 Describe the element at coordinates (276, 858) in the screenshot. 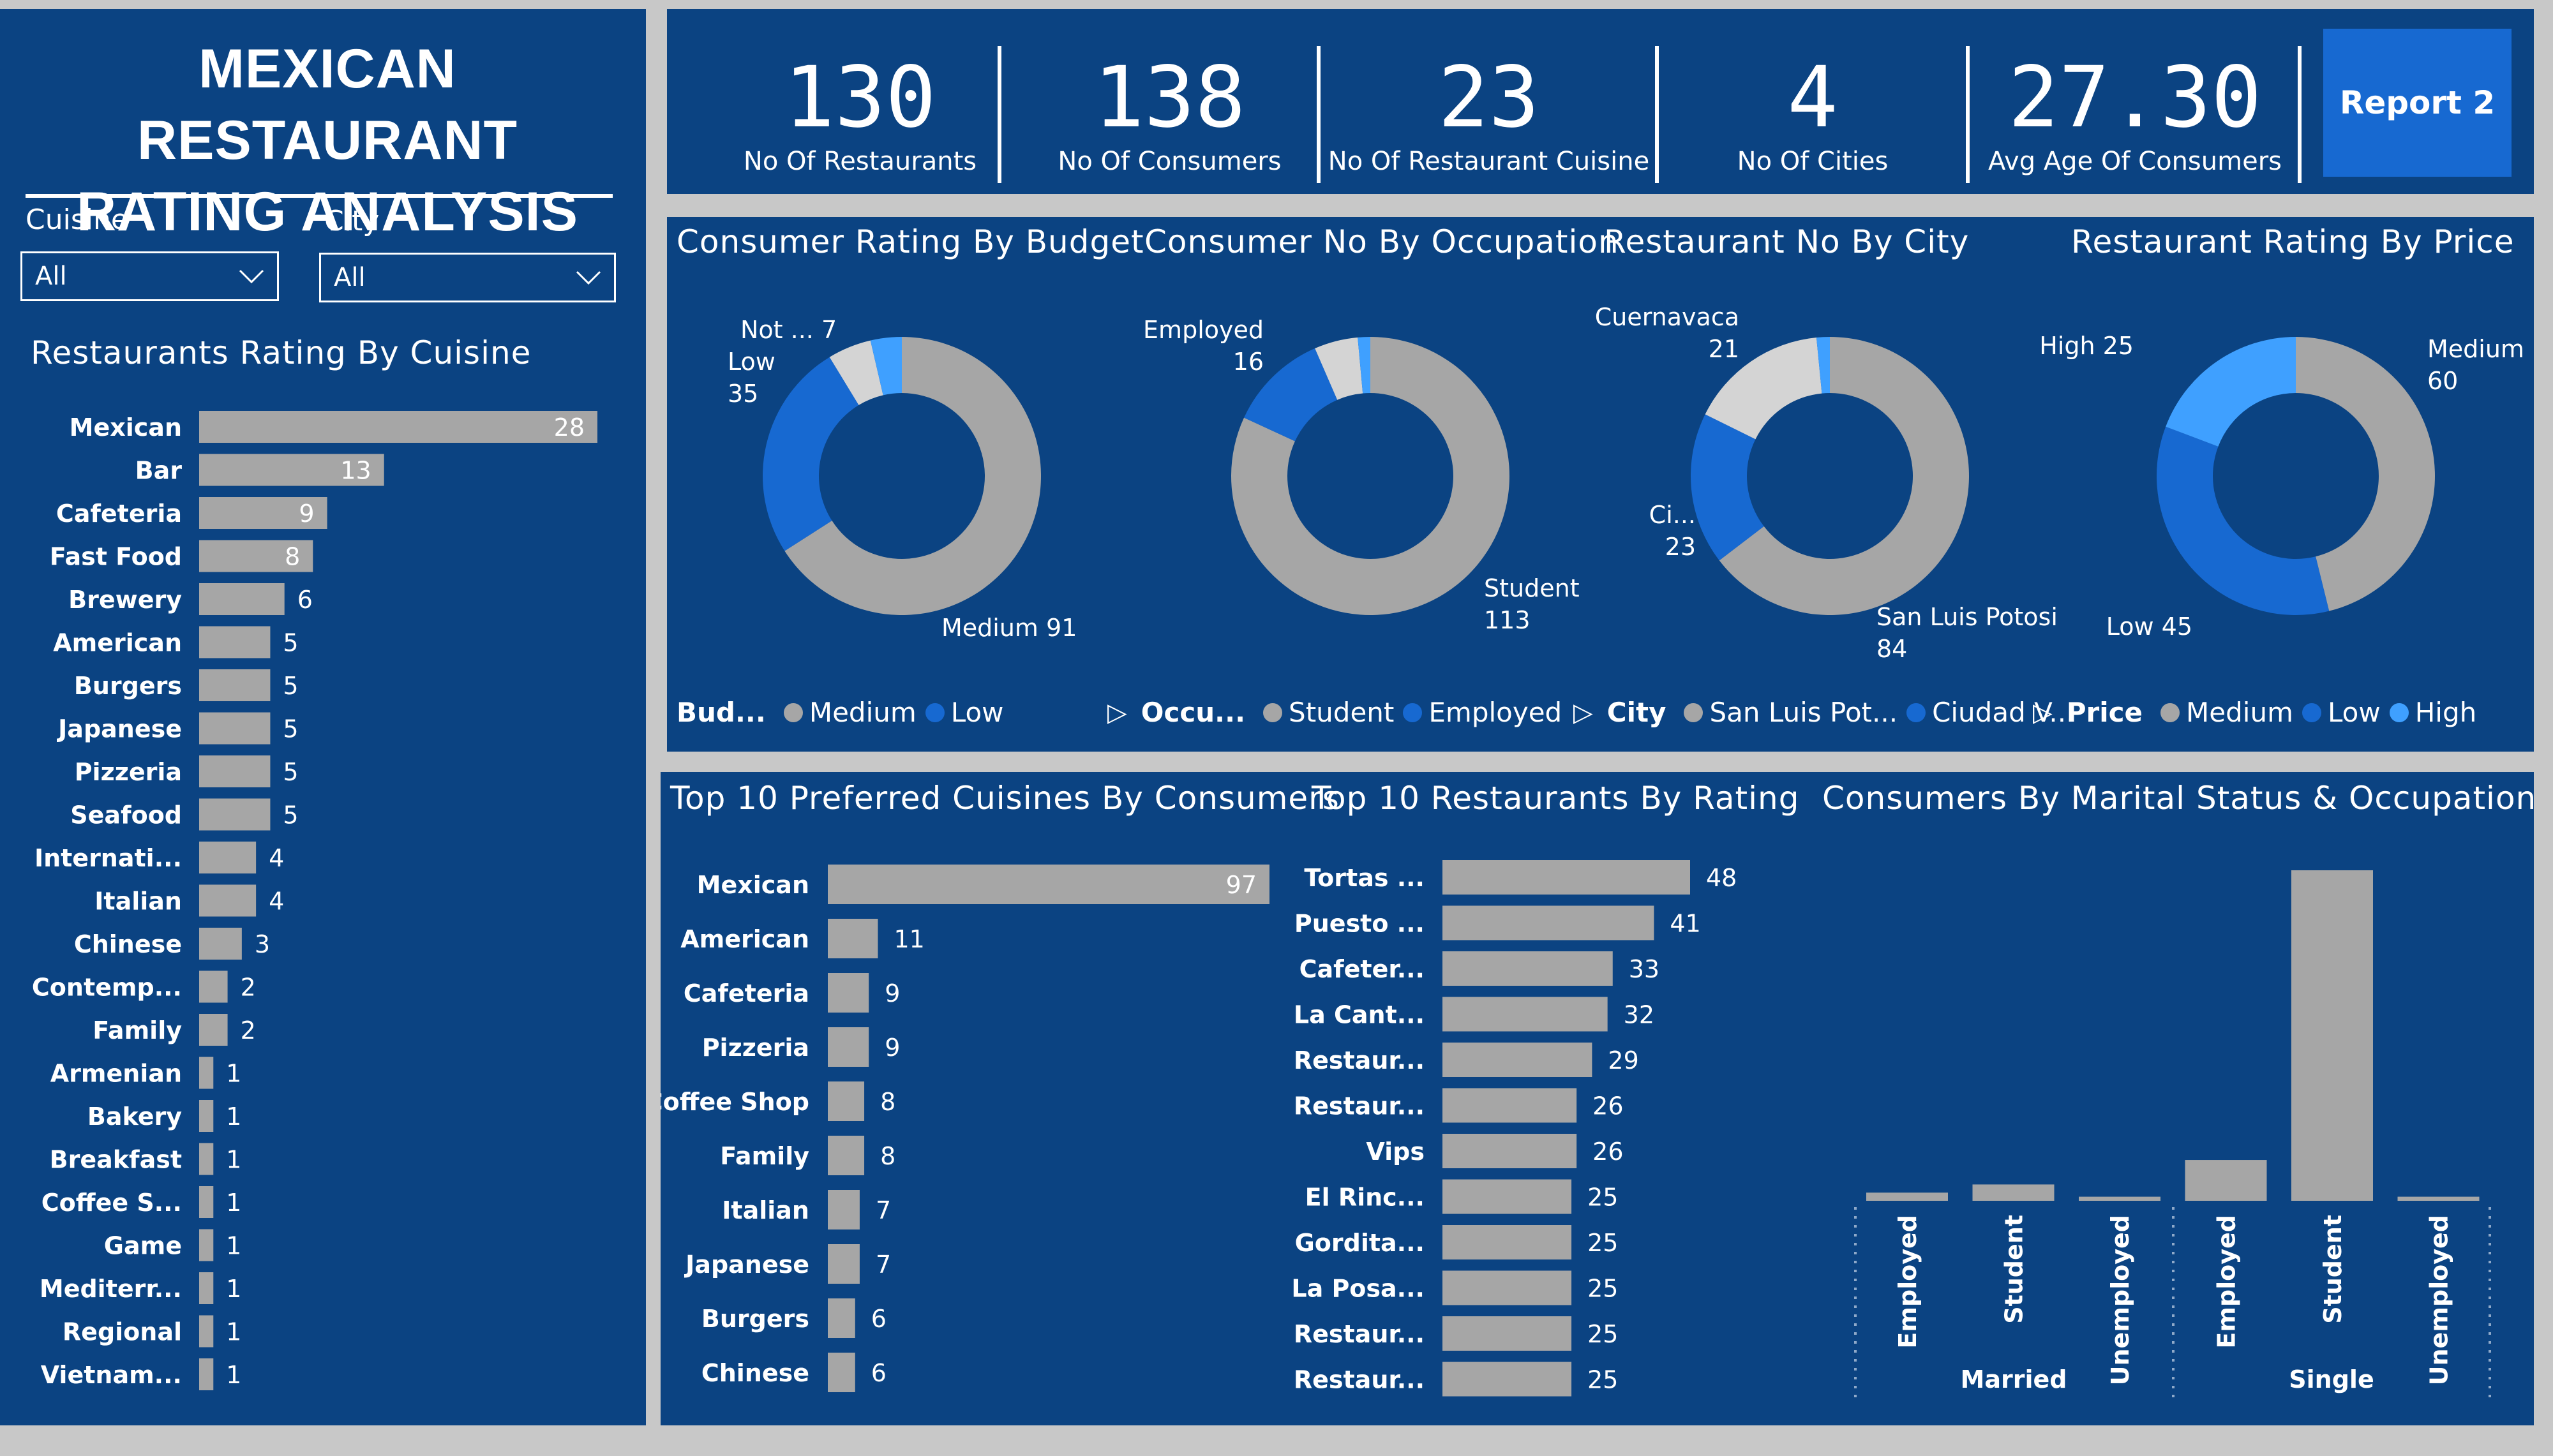

I see `cuisine-data-label: 4` at that location.